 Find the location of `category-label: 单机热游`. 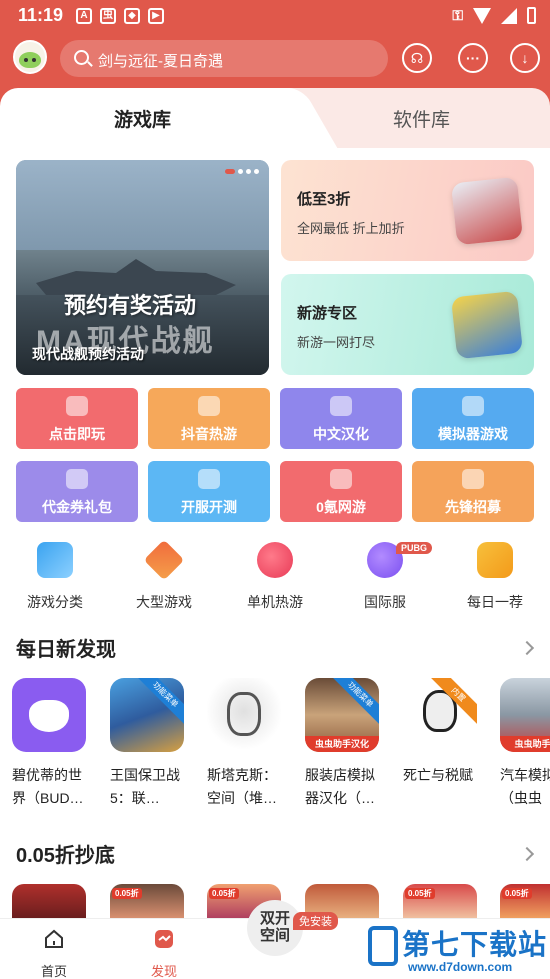

category-label: 单机热游 is located at coordinates (275, 602).